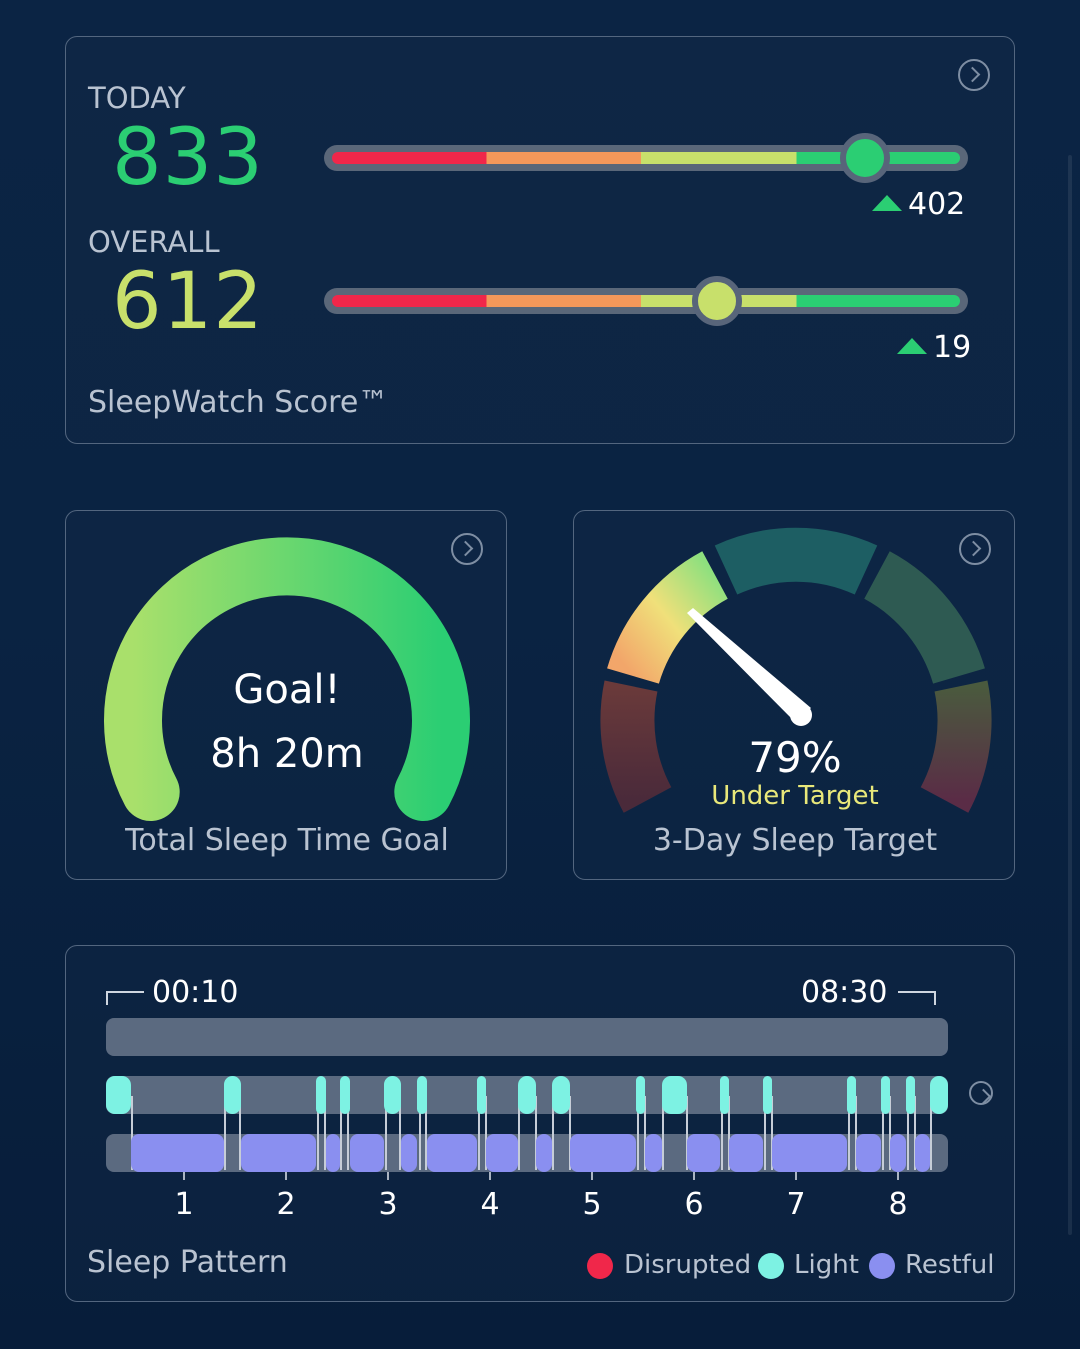  I want to click on start-bracket, so click(125, 998).